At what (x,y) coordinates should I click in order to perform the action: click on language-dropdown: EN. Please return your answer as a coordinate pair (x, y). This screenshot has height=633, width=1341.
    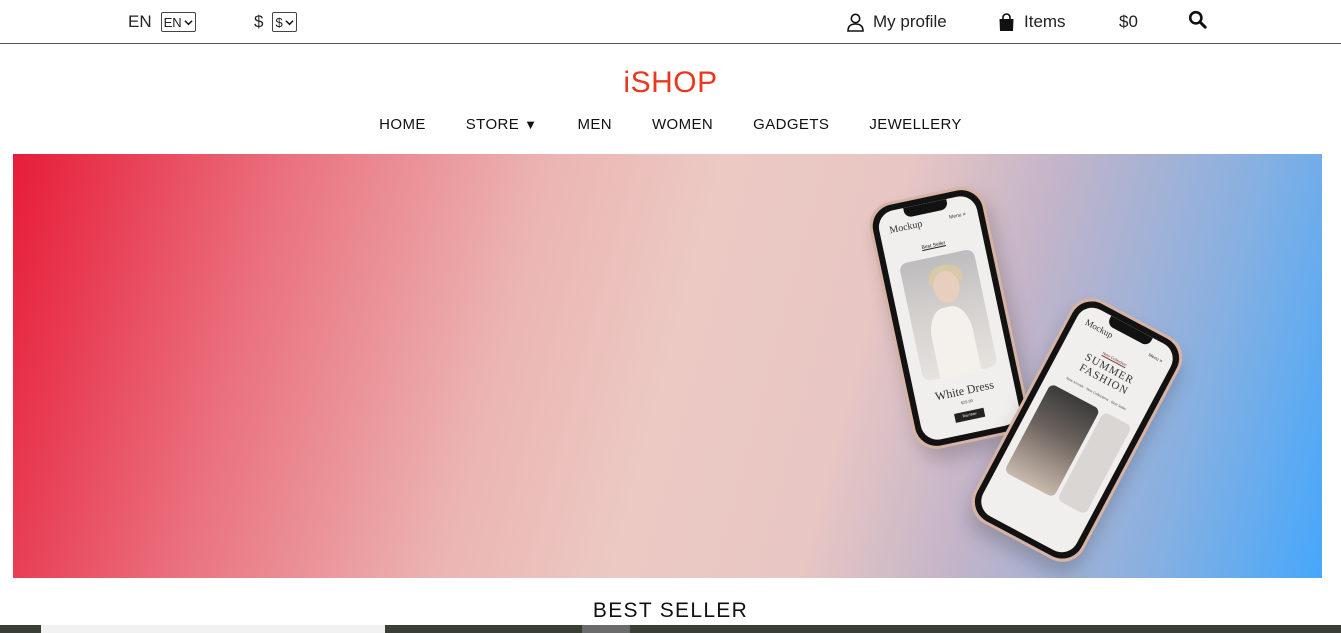
    Looking at the image, I should click on (178, 22).